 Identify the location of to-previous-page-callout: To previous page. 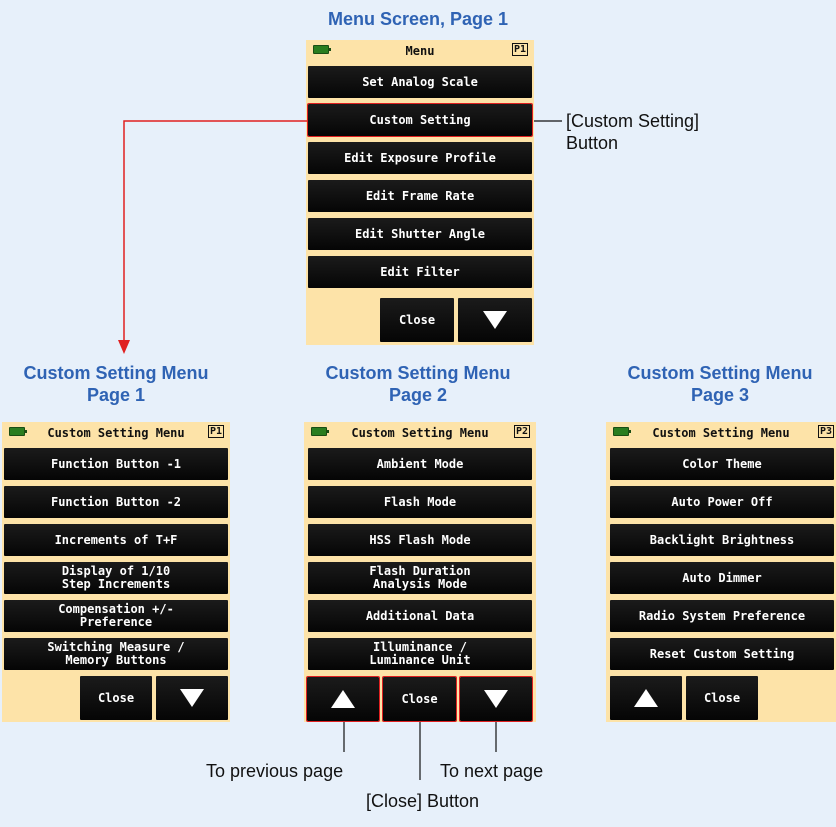
(275, 771).